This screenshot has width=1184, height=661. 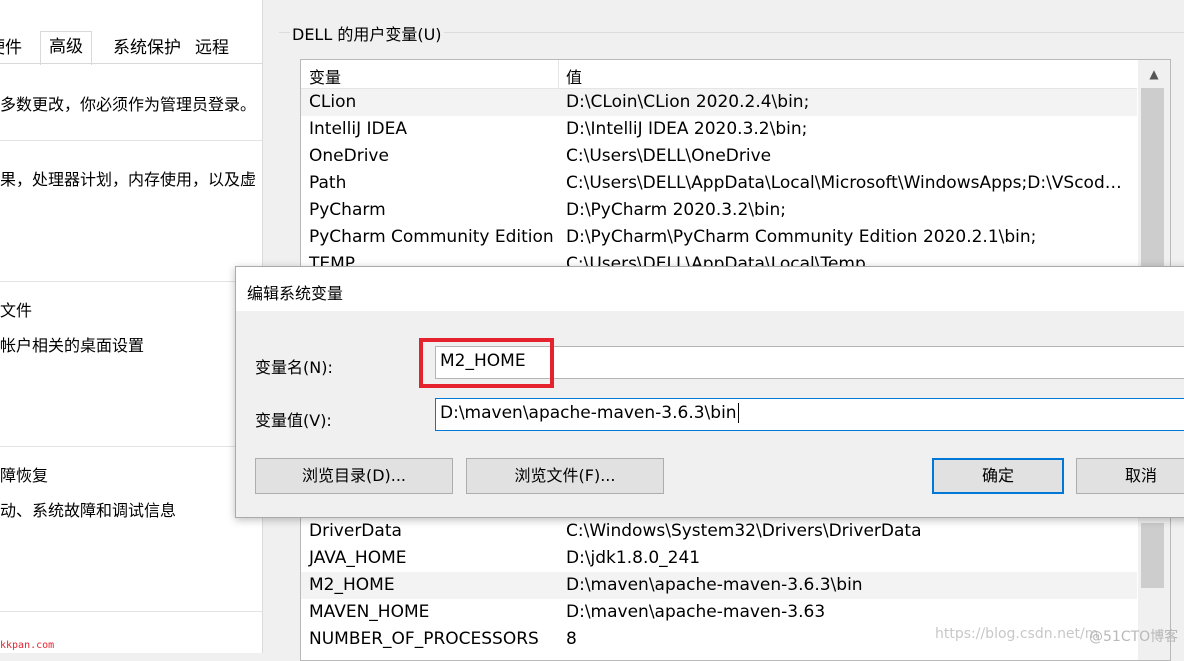 I want to click on variable-name: IntelliJ IDEA, so click(x=358, y=129).